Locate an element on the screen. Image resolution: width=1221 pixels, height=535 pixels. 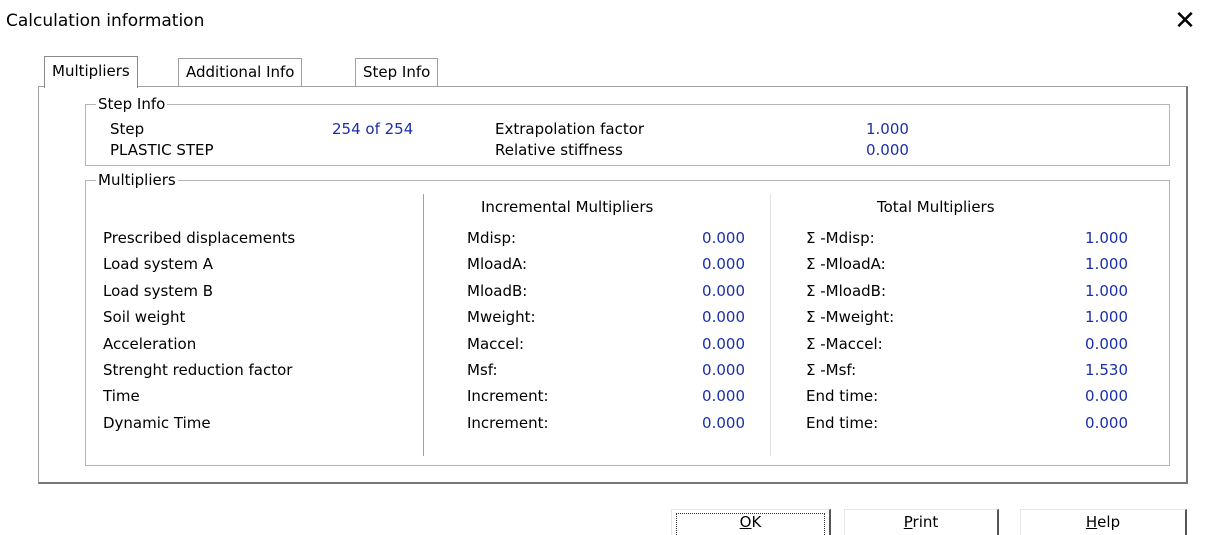
print-mnemonic: P is located at coordinates (908, 522).